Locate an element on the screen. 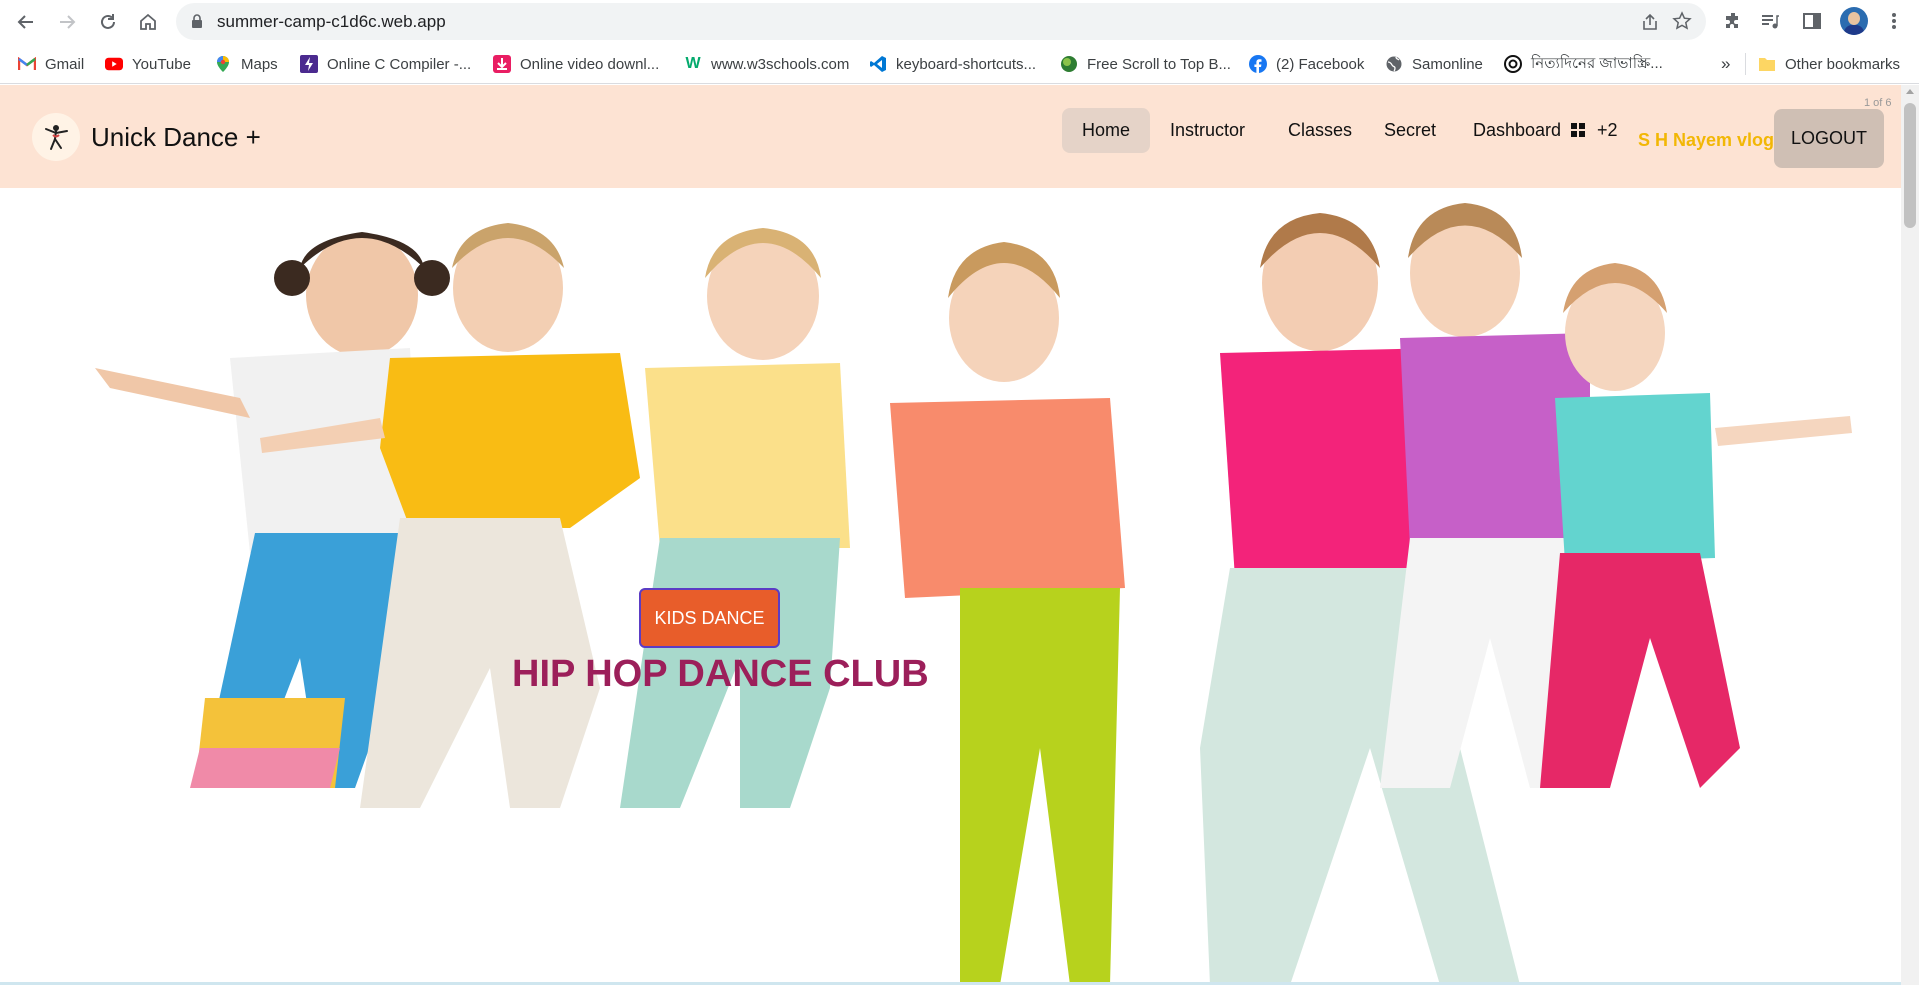 This screenshot has height=985, width=1919. reload-icon is located at coordinates (108, 21).